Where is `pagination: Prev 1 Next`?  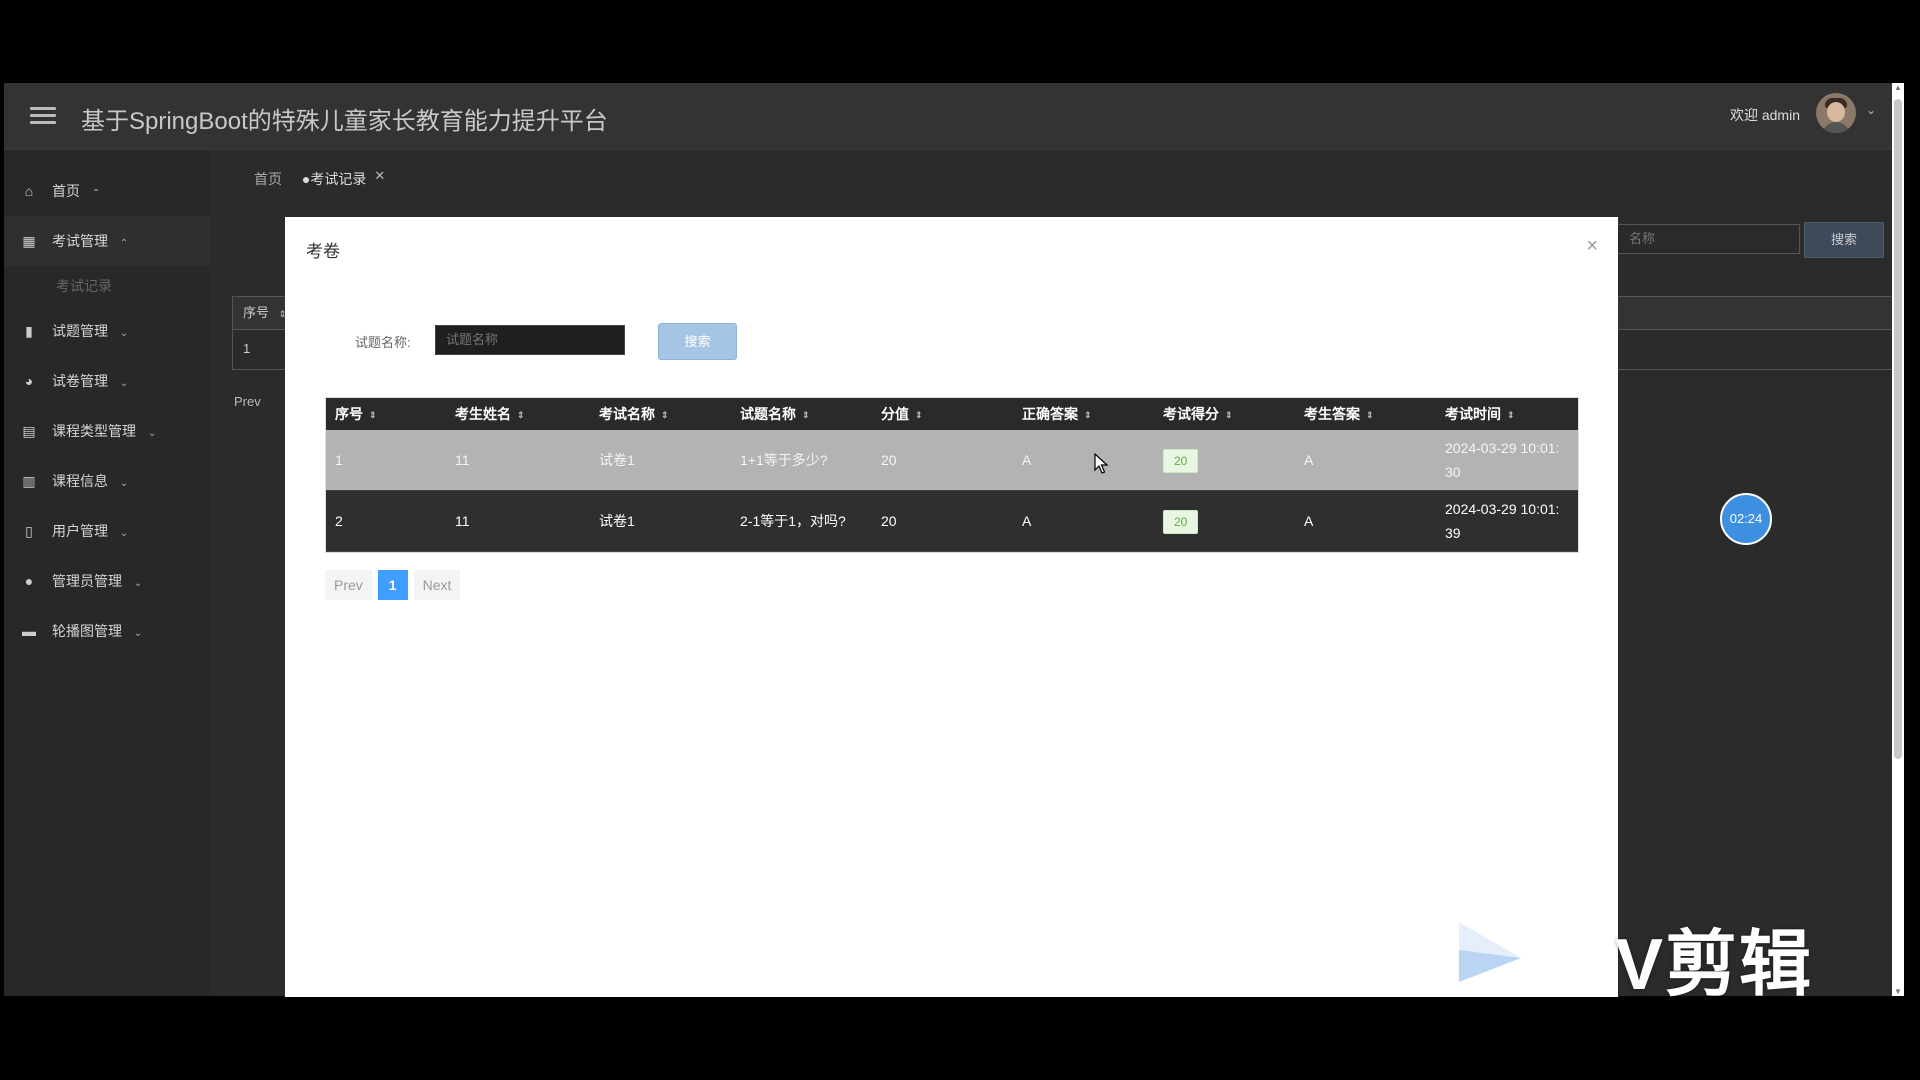
pagination: Prev 1 Next is located at coordinates (395, 585).